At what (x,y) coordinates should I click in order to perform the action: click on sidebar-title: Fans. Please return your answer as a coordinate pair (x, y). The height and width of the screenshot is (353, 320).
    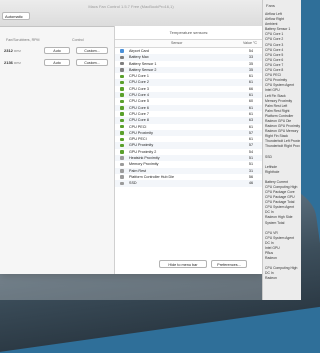
    Looking at the image, I should click on (270, 5).